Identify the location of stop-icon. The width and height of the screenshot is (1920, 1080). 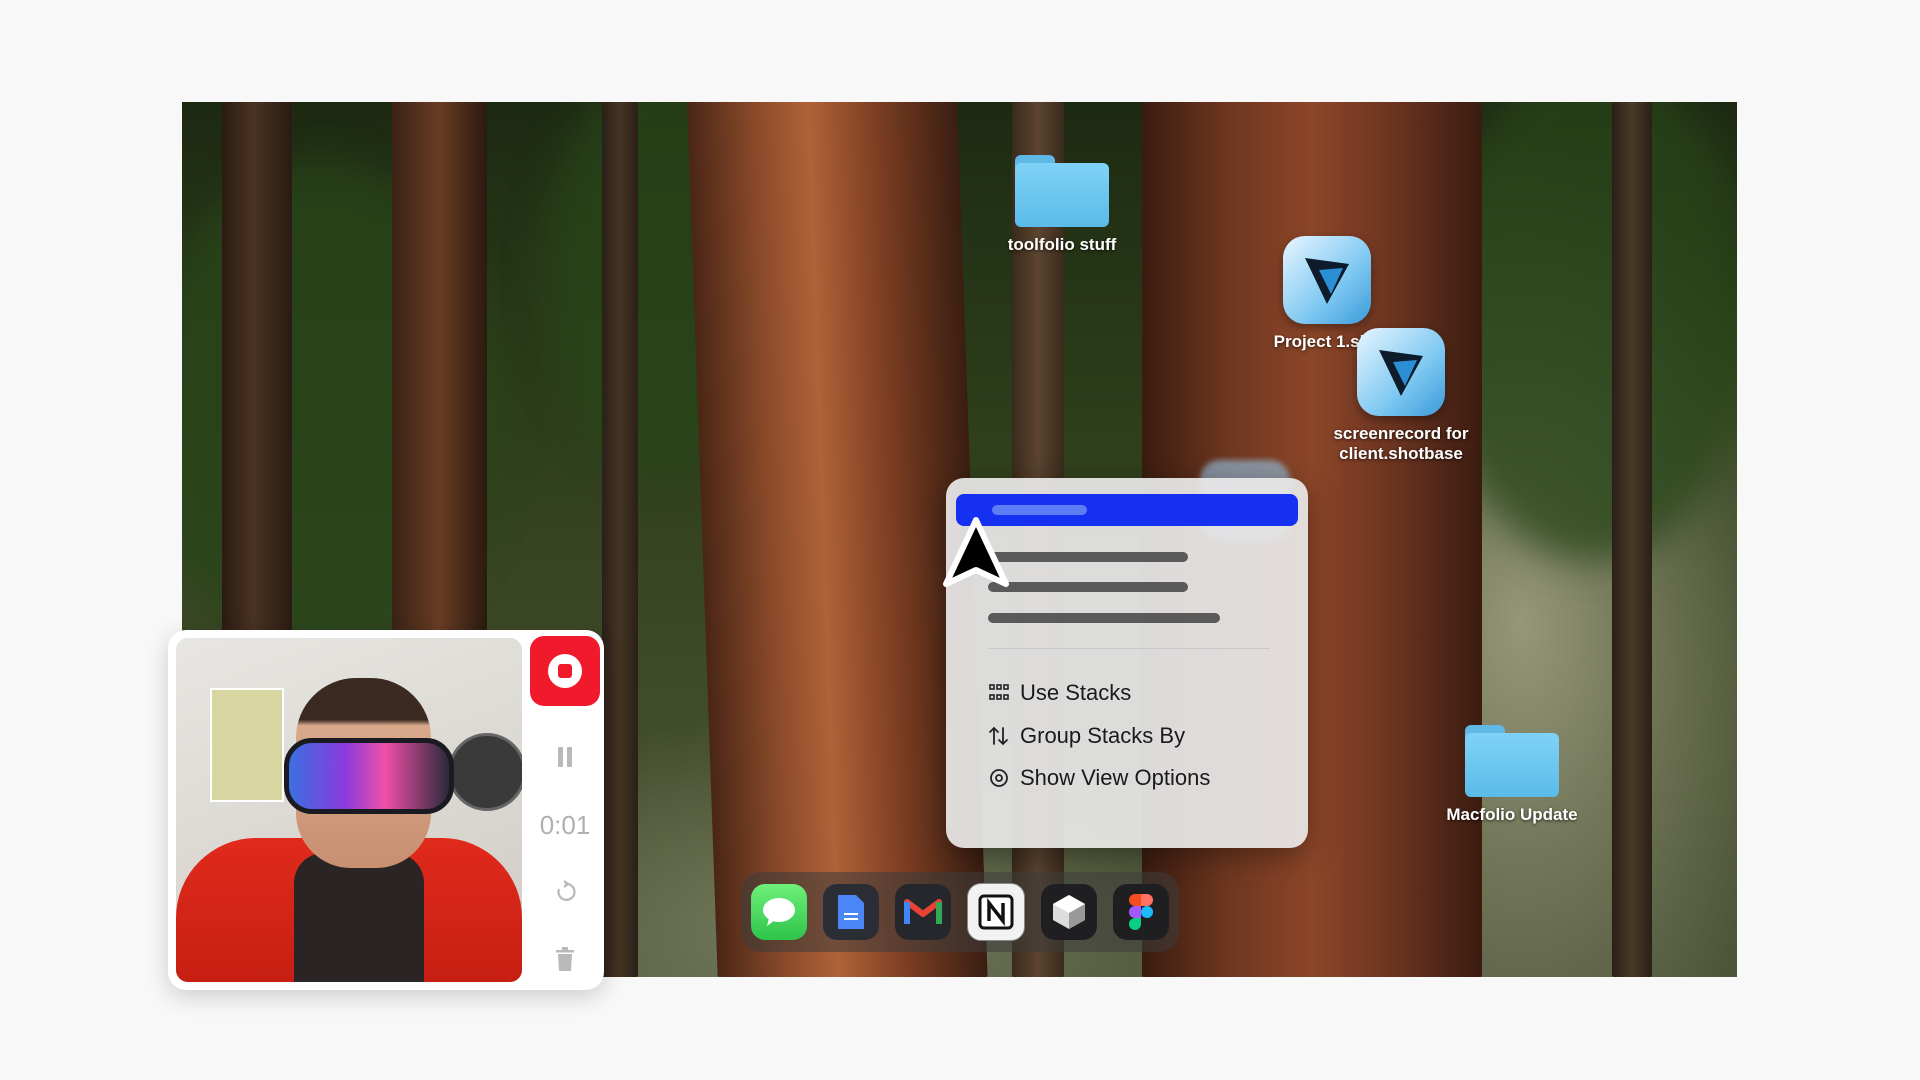
(565, 671).